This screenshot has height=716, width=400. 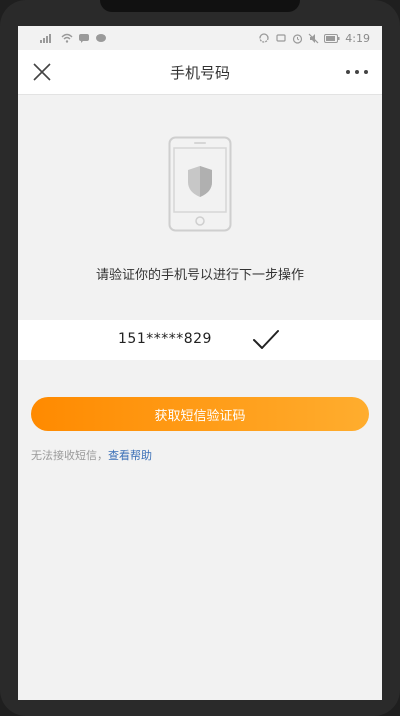 I want to click on help-row: 无法接收短信，查看帮助, so click(x=91, y=455).